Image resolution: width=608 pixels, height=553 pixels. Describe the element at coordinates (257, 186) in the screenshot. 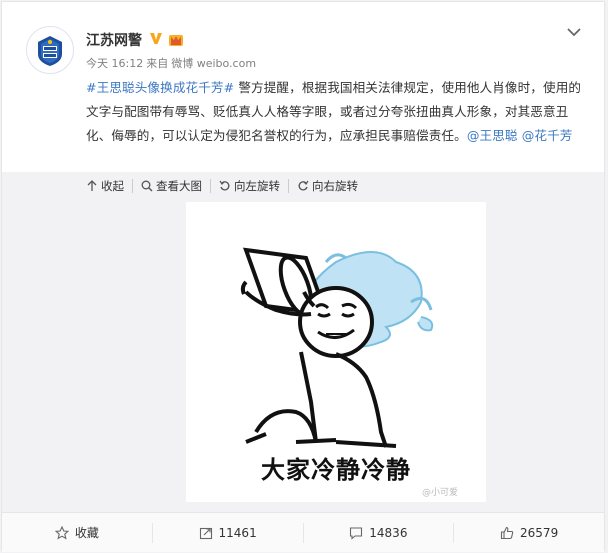

I see `rotate-left-label: 向左旋转` at that location.